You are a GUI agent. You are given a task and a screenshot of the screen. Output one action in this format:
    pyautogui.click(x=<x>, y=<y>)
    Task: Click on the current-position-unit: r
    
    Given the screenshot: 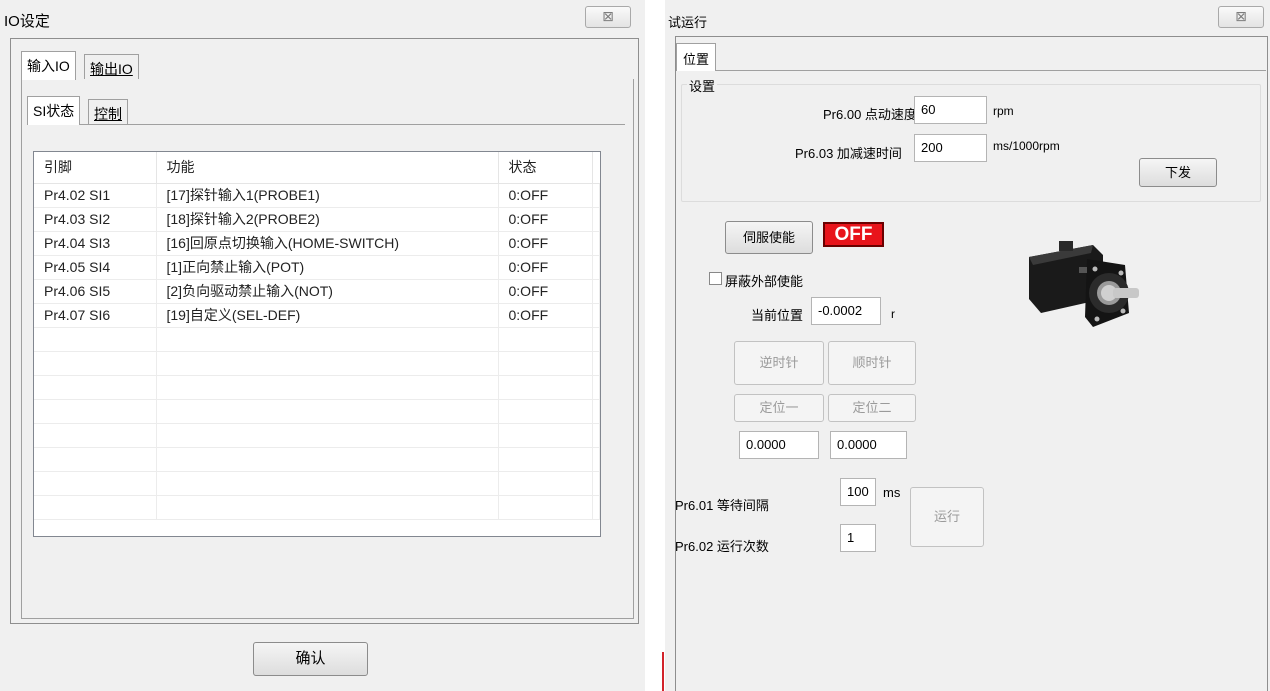 What is the action you would take?
    pyautogui.click(x=893, y=314)
    